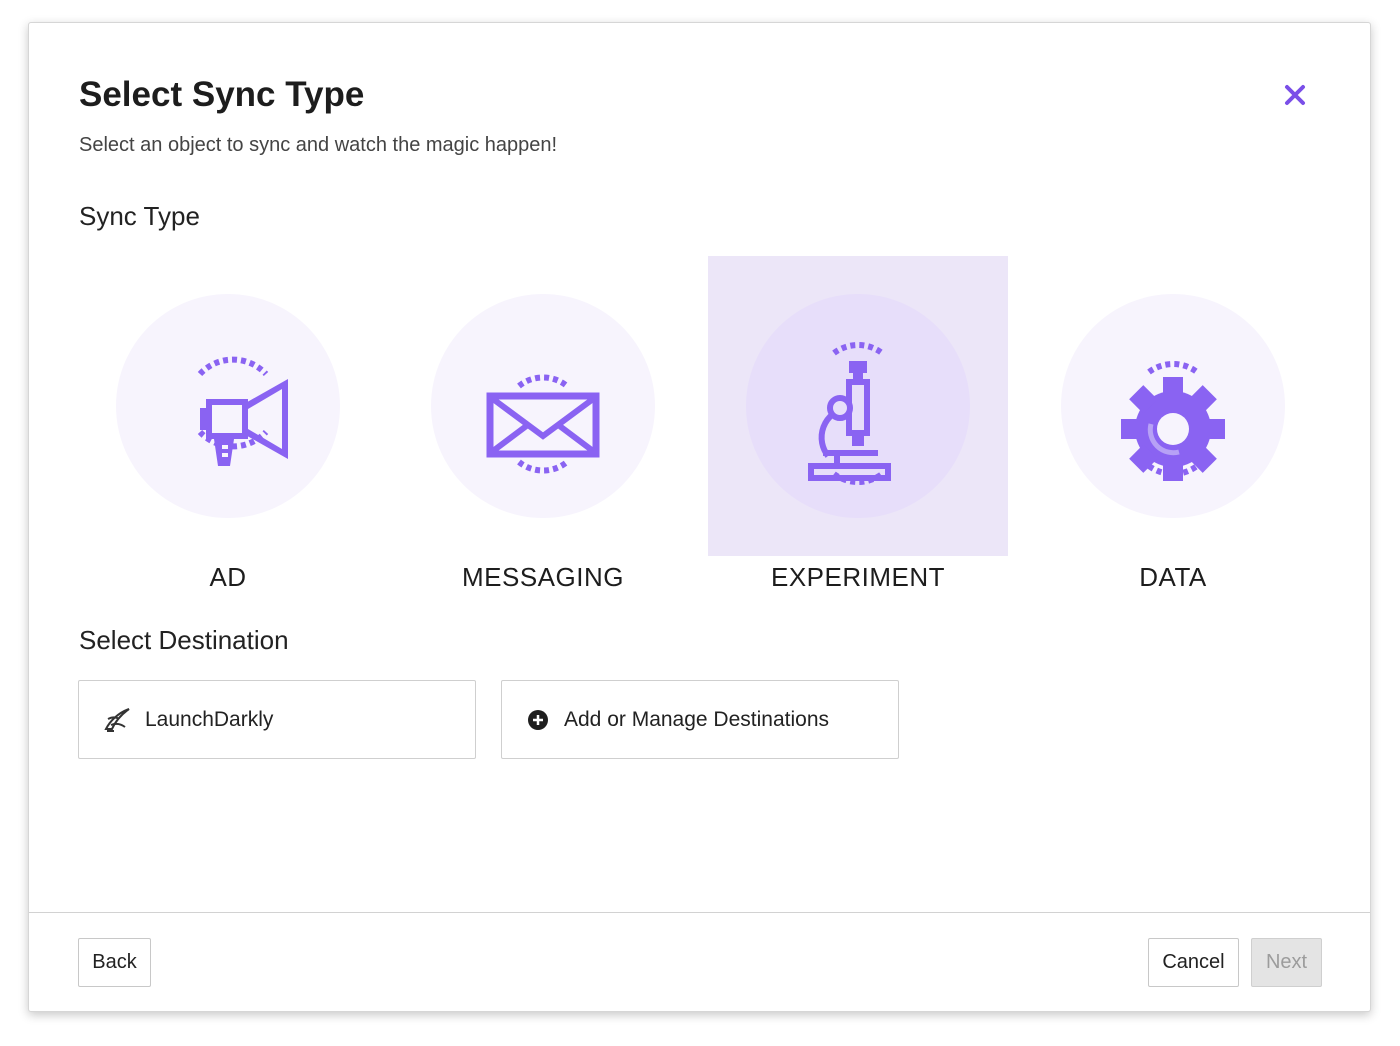 The image size is (1400, 1046). I want to click on next-button: Next, so click(1286, 962).